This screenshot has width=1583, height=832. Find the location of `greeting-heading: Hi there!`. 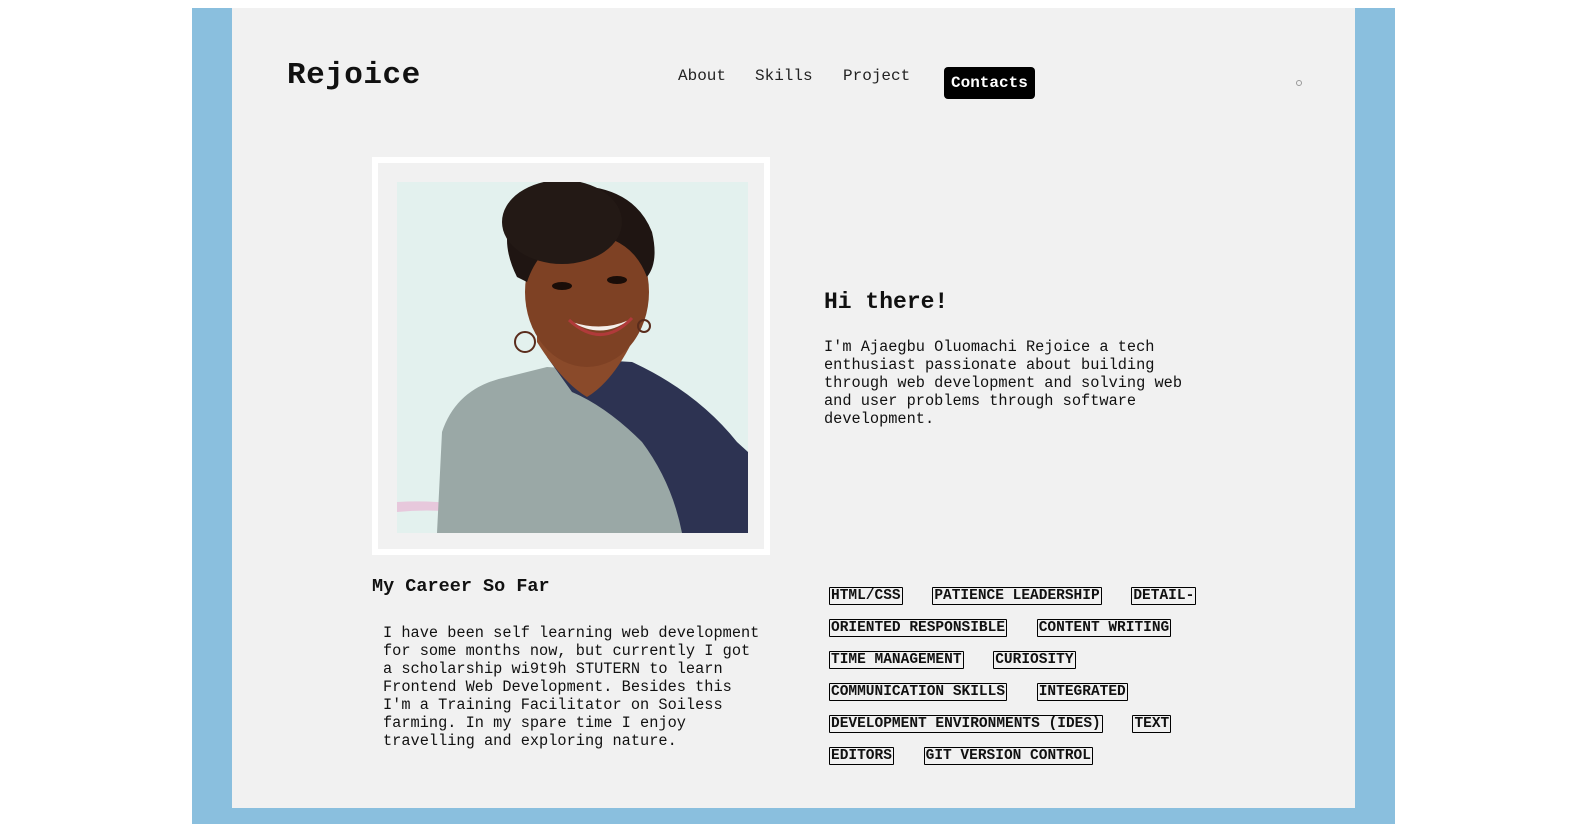

greeting-heading: Hi there! is located at coordinates (886, 302).